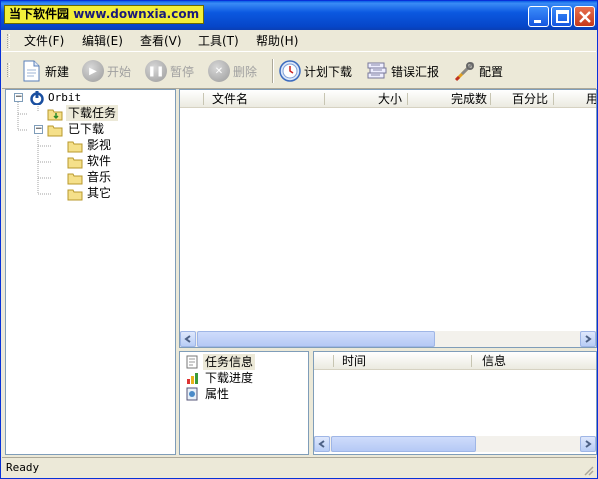 The height and width of the screenshot is (479, 598). I want to click on task-list-hscrollbar, so click(388, 339).